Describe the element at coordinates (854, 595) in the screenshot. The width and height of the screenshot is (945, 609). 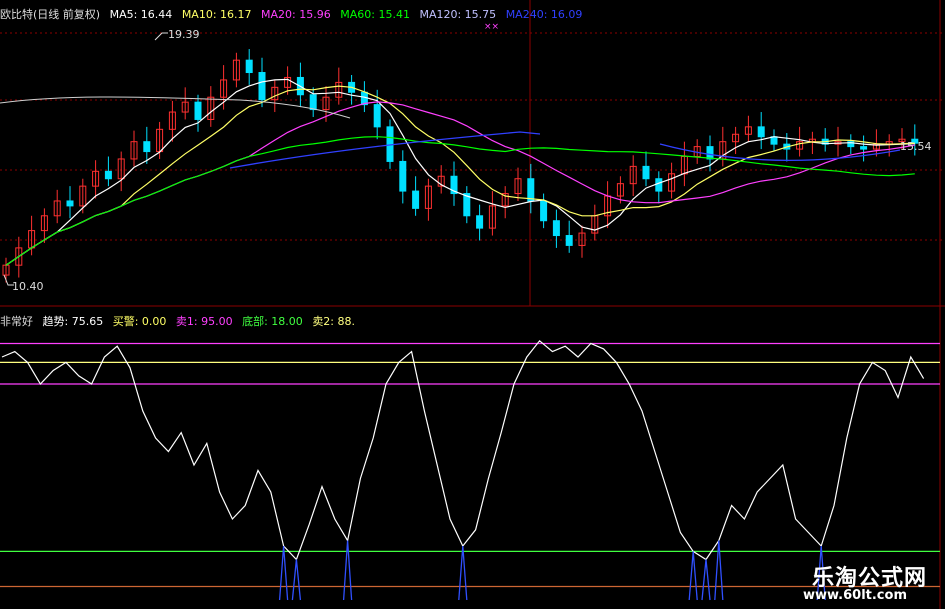
I see `watermark-url: www.60lt.com` at that location.